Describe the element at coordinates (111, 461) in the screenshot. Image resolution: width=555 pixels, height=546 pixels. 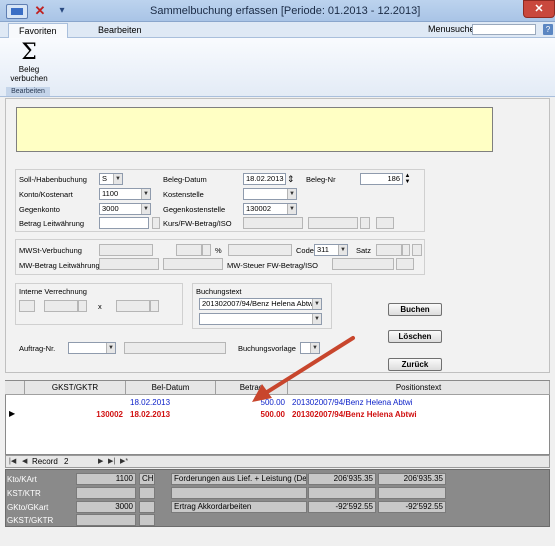
I see `last-record-icon: ▶|` at that location.